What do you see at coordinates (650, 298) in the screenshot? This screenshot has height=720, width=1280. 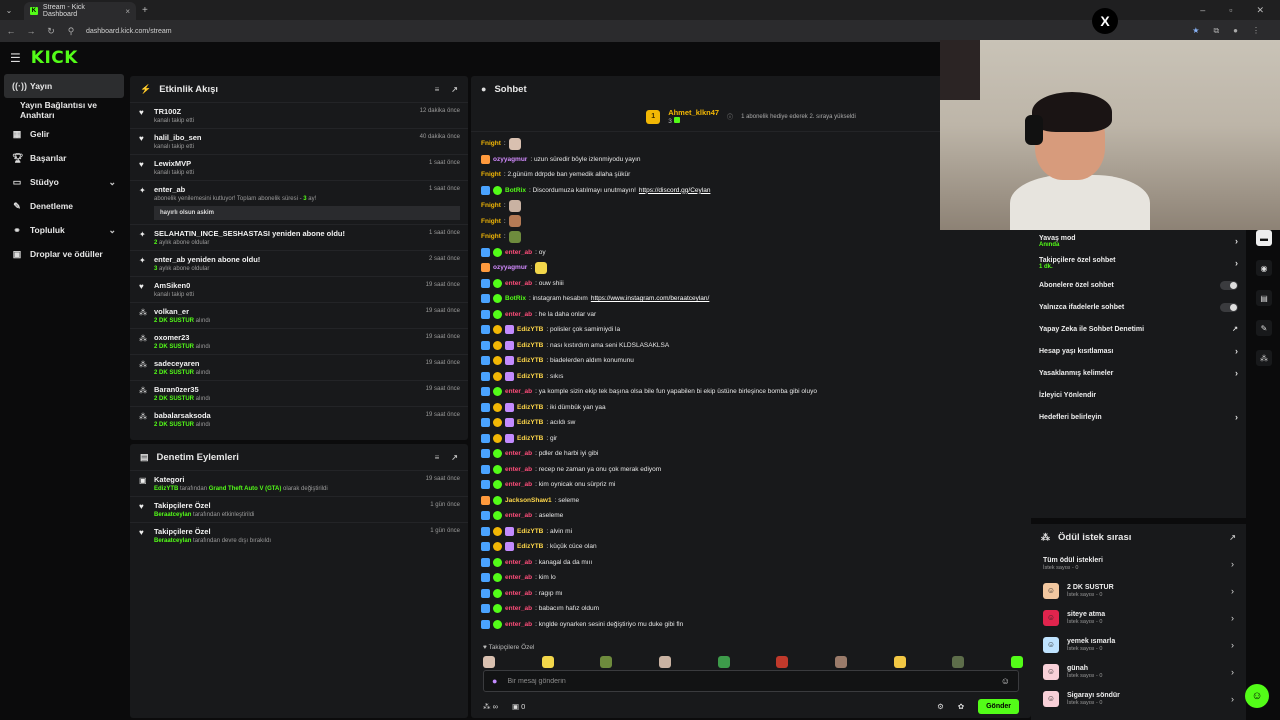 I see `chat-link: https://www.instagram.com/beraatceylan/` at bounding box center [650, 298].